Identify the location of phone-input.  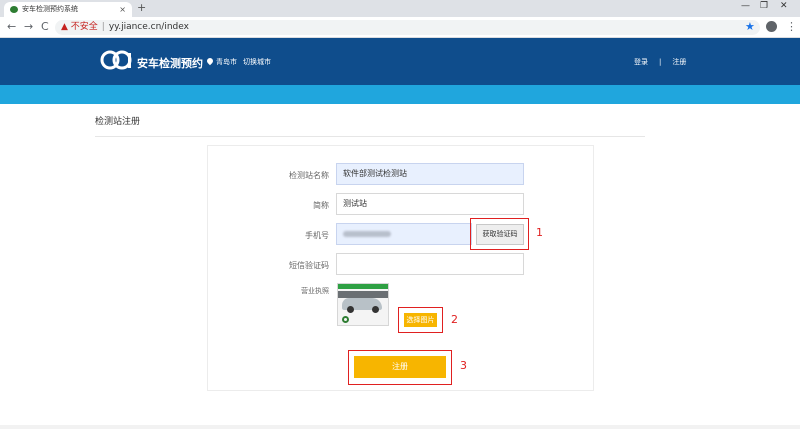
(404, 234).